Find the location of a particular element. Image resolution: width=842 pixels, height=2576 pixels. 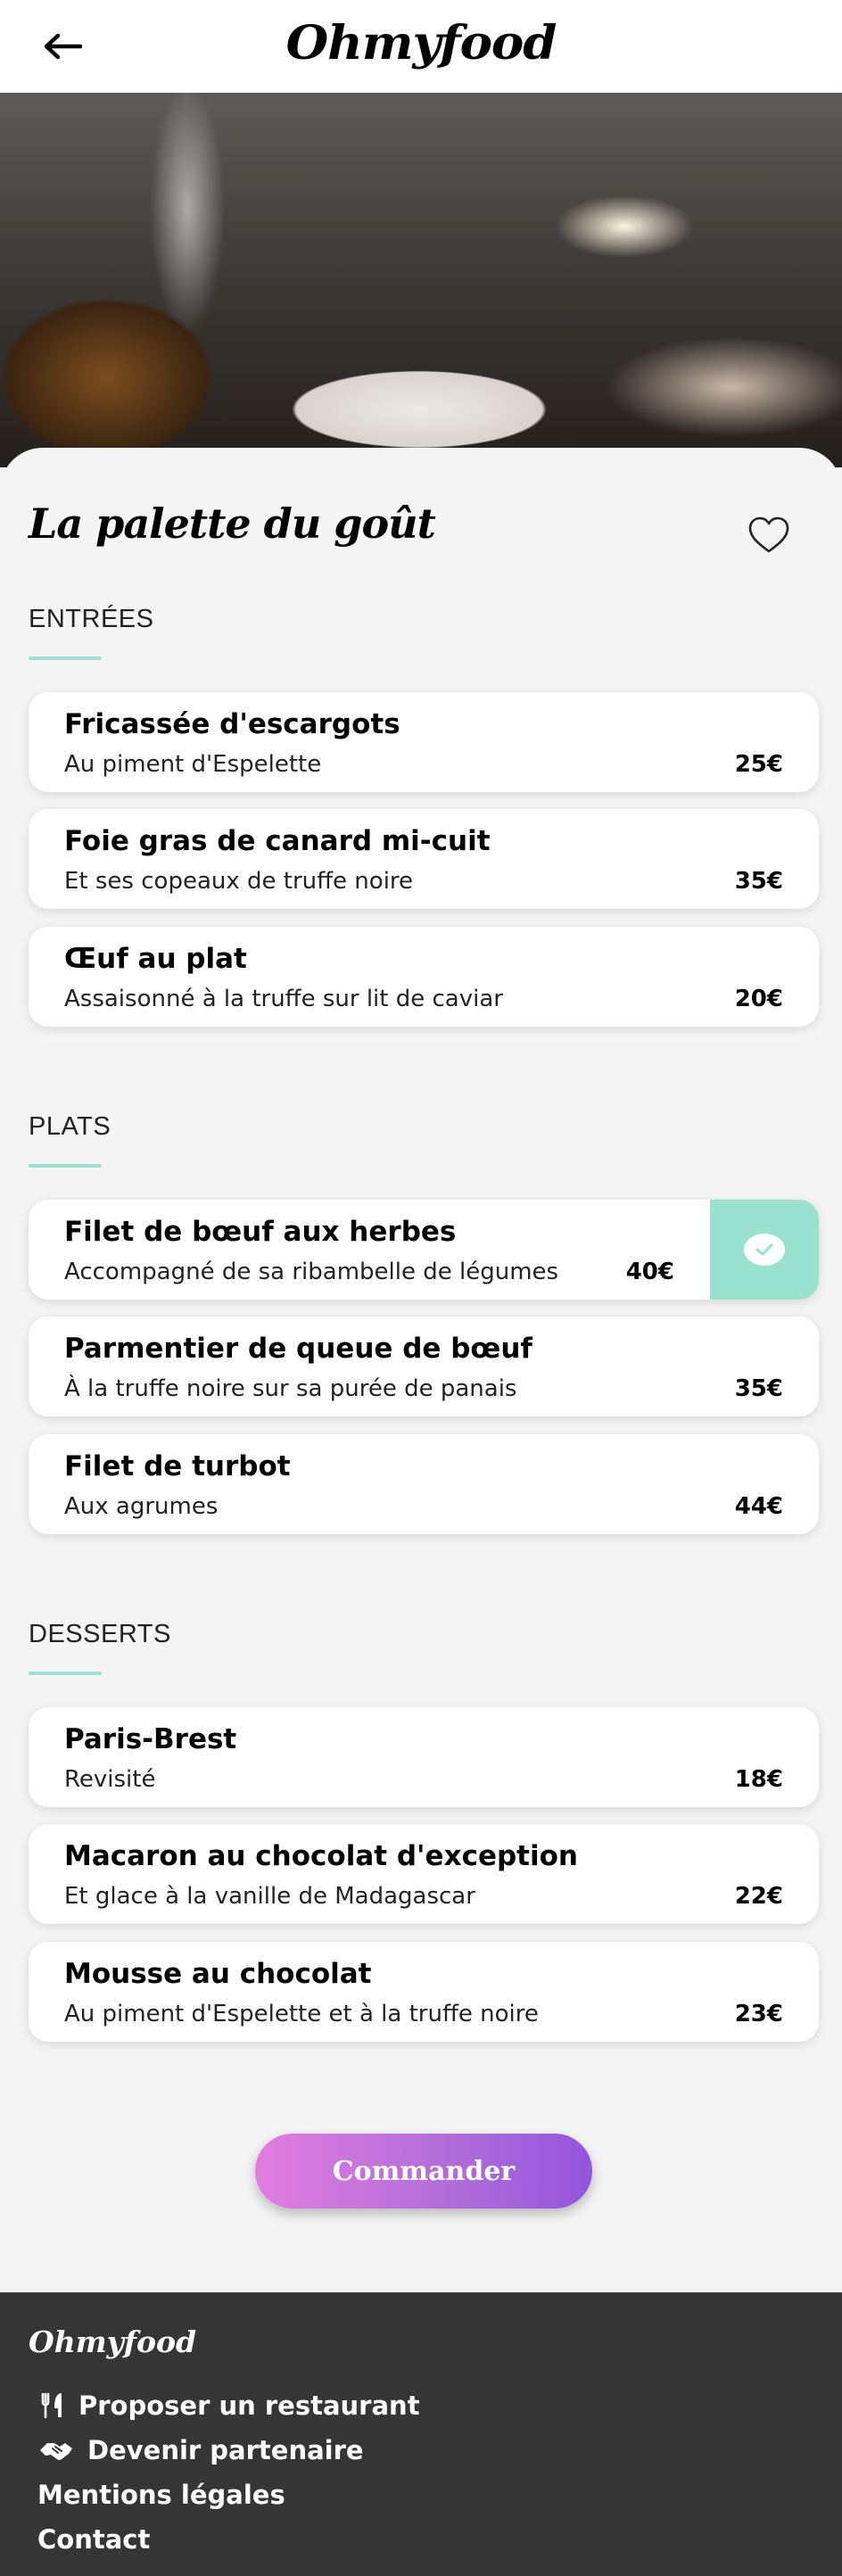

heart-outline-icon is located at coordinates (768, 535).